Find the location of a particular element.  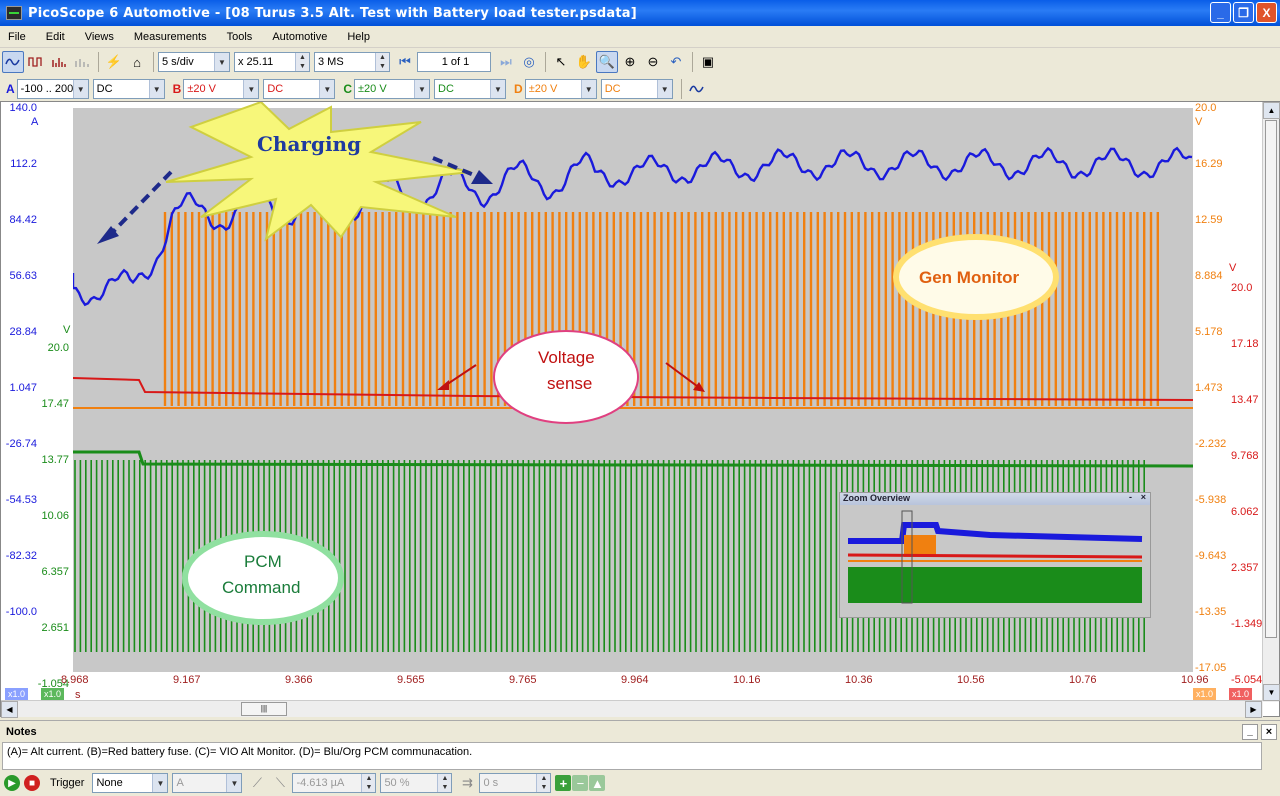

axis-x-tick: 9.366 is located at coordinates (299, 680).